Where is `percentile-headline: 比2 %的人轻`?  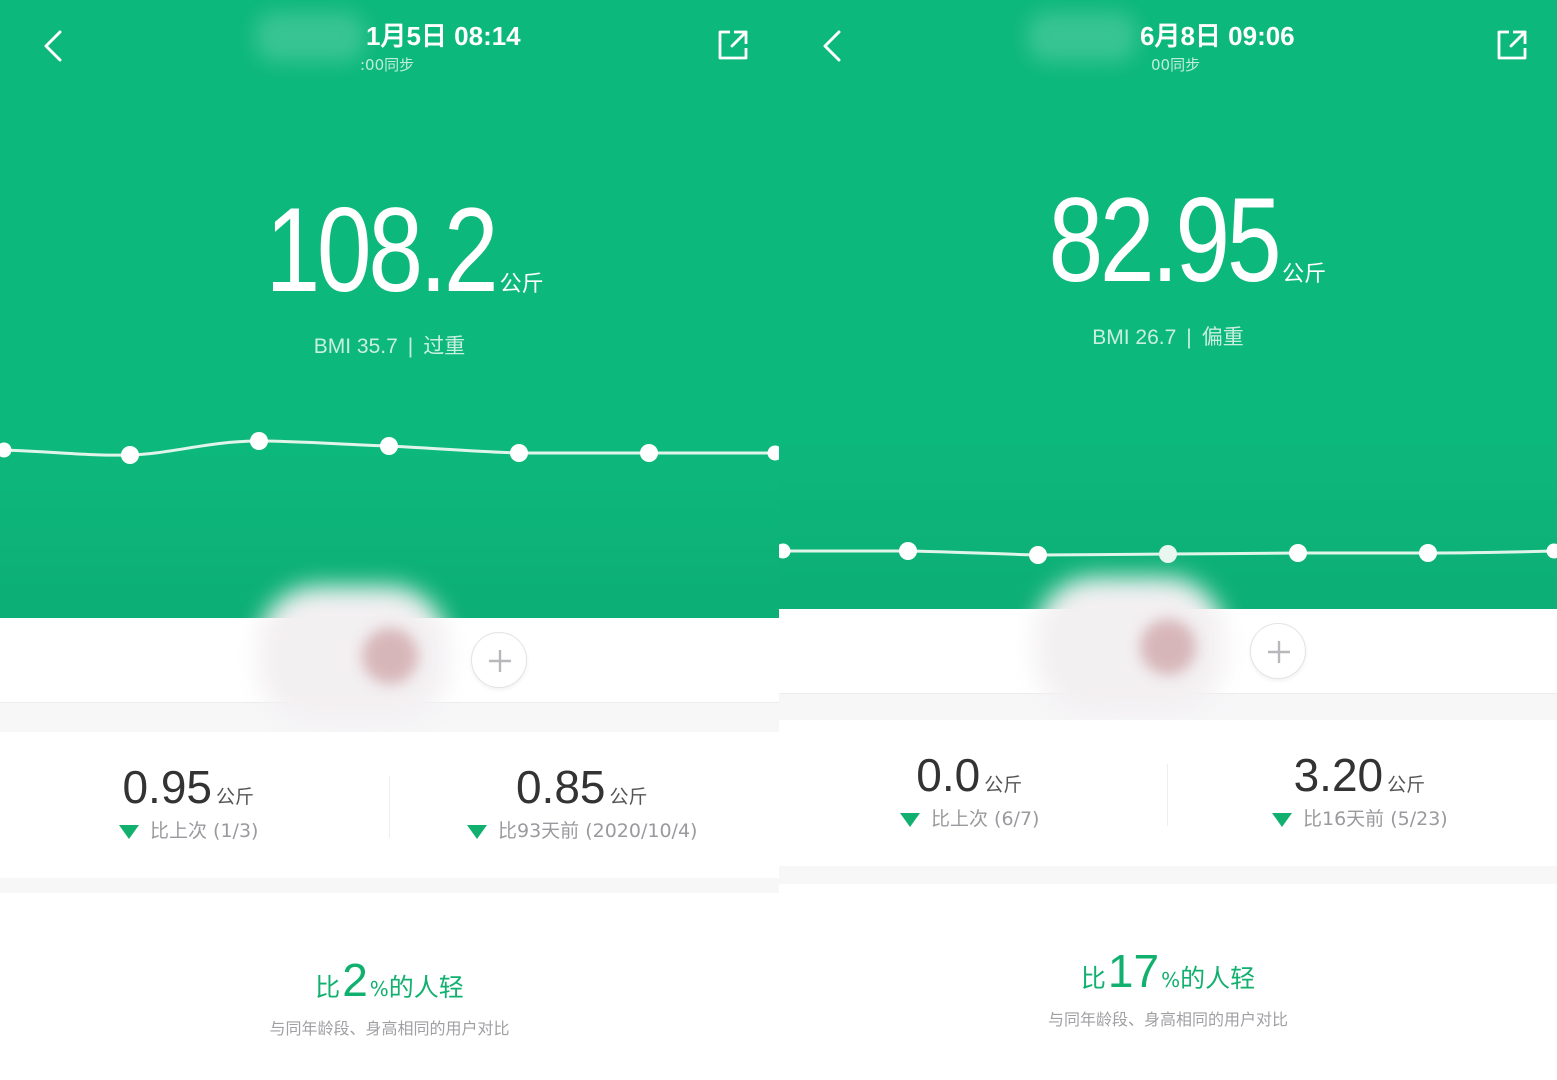
percentile-headline: 比2 %的人轻 is located at coordinates (389, 980).